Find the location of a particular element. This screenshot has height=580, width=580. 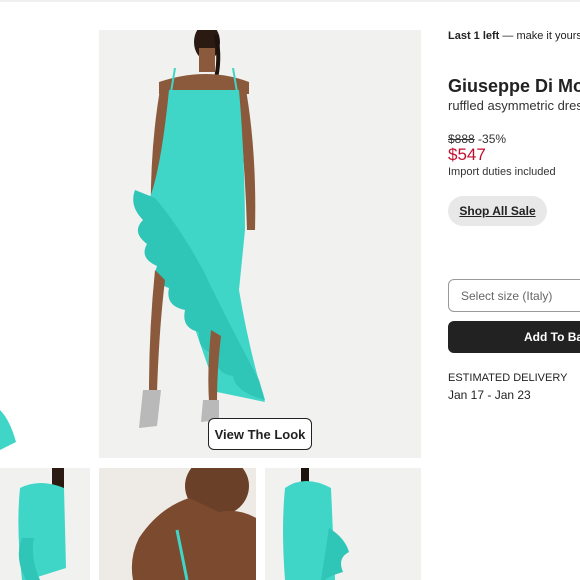

duties-note: Import duties included is located at coordinates (502, 172).